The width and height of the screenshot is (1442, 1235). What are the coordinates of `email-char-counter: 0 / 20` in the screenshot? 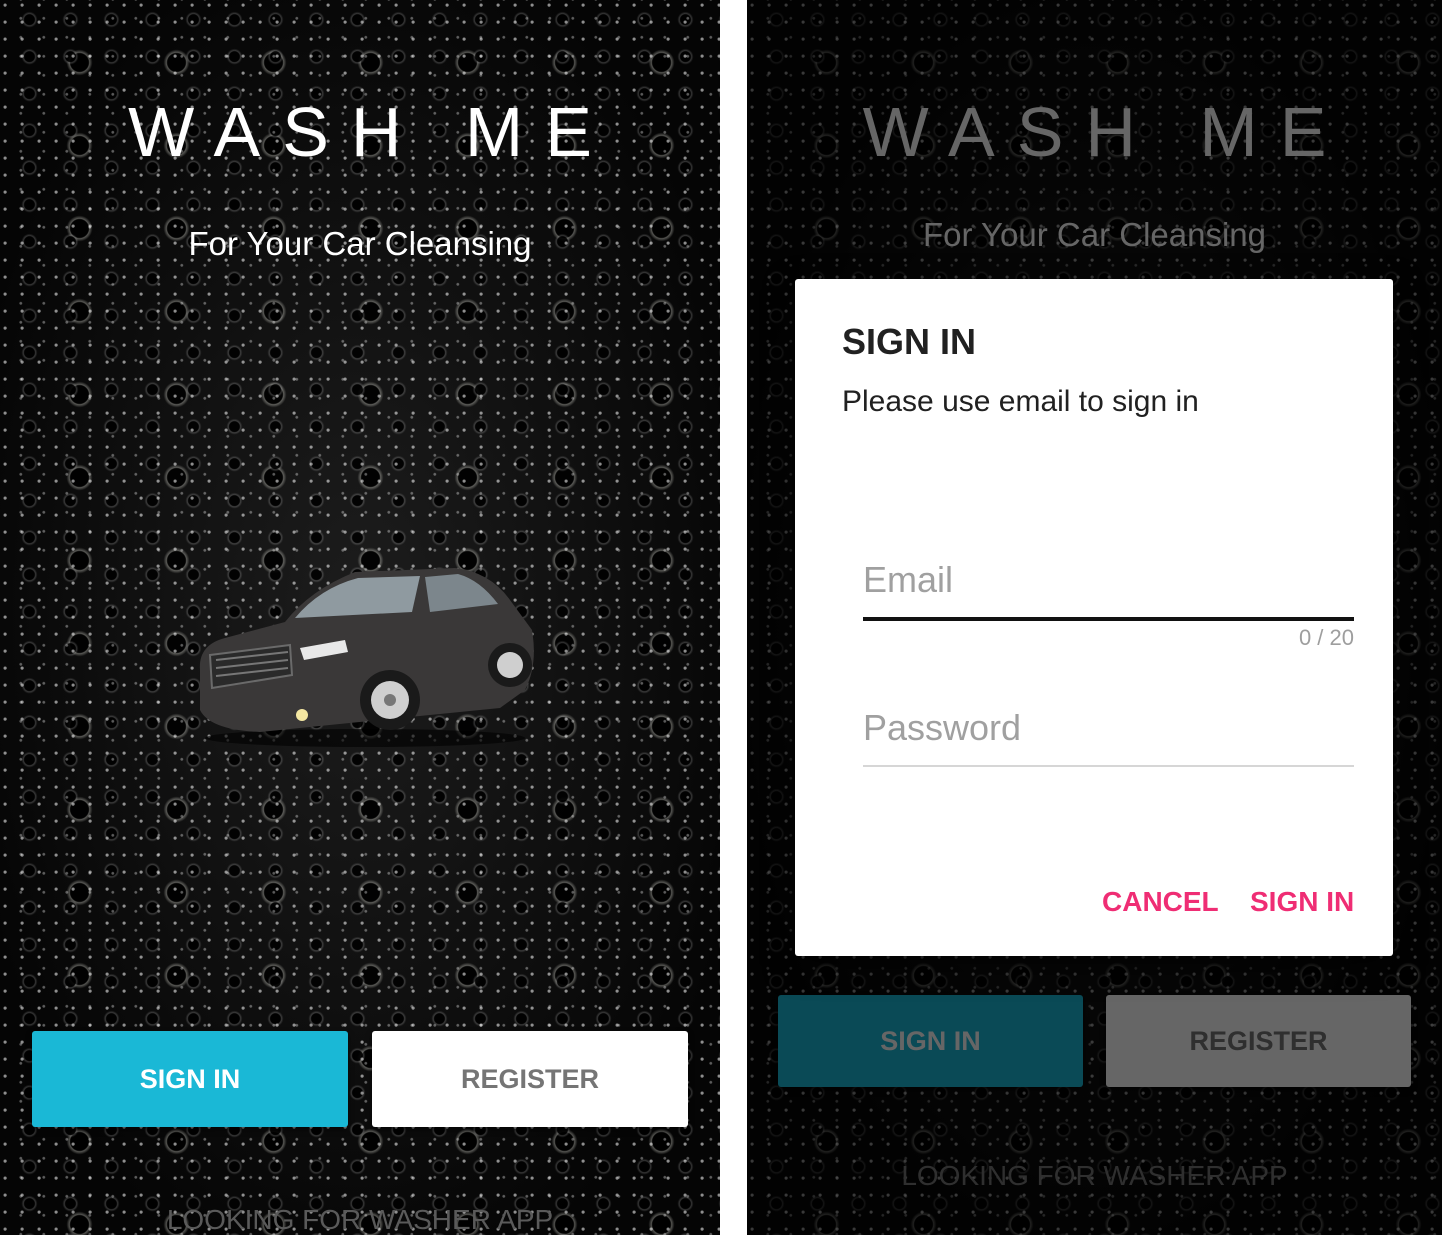 It's located at (1326, 637).